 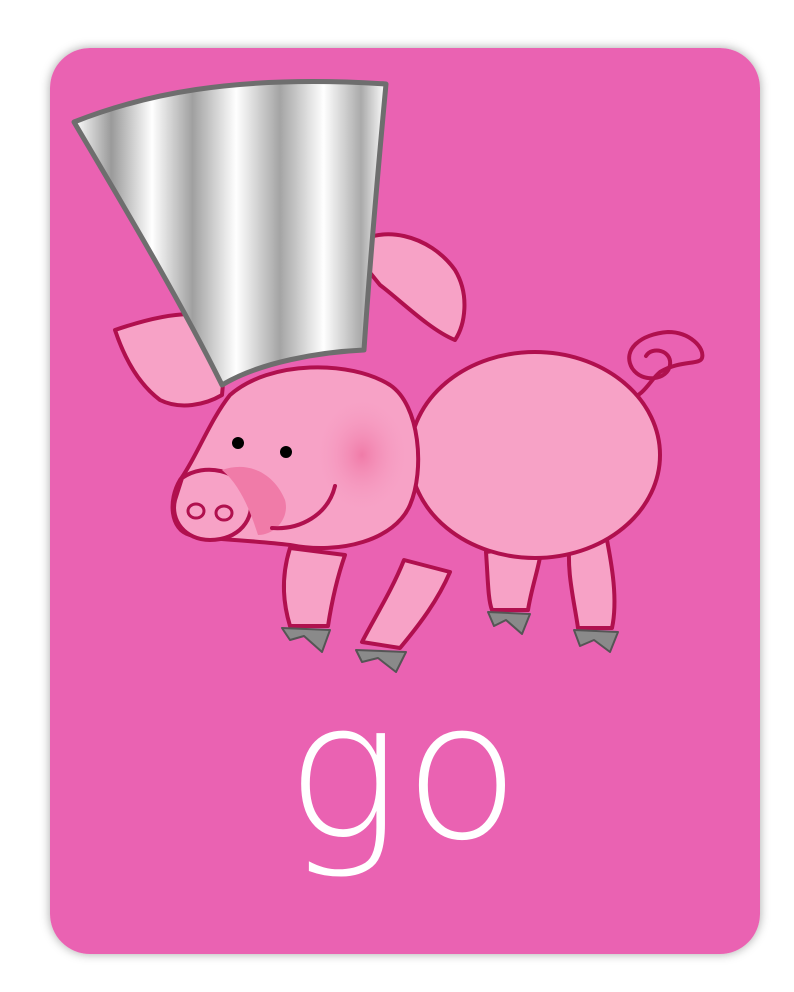 I want to click on pig-cheek-blush, so click(x=362, y=455).